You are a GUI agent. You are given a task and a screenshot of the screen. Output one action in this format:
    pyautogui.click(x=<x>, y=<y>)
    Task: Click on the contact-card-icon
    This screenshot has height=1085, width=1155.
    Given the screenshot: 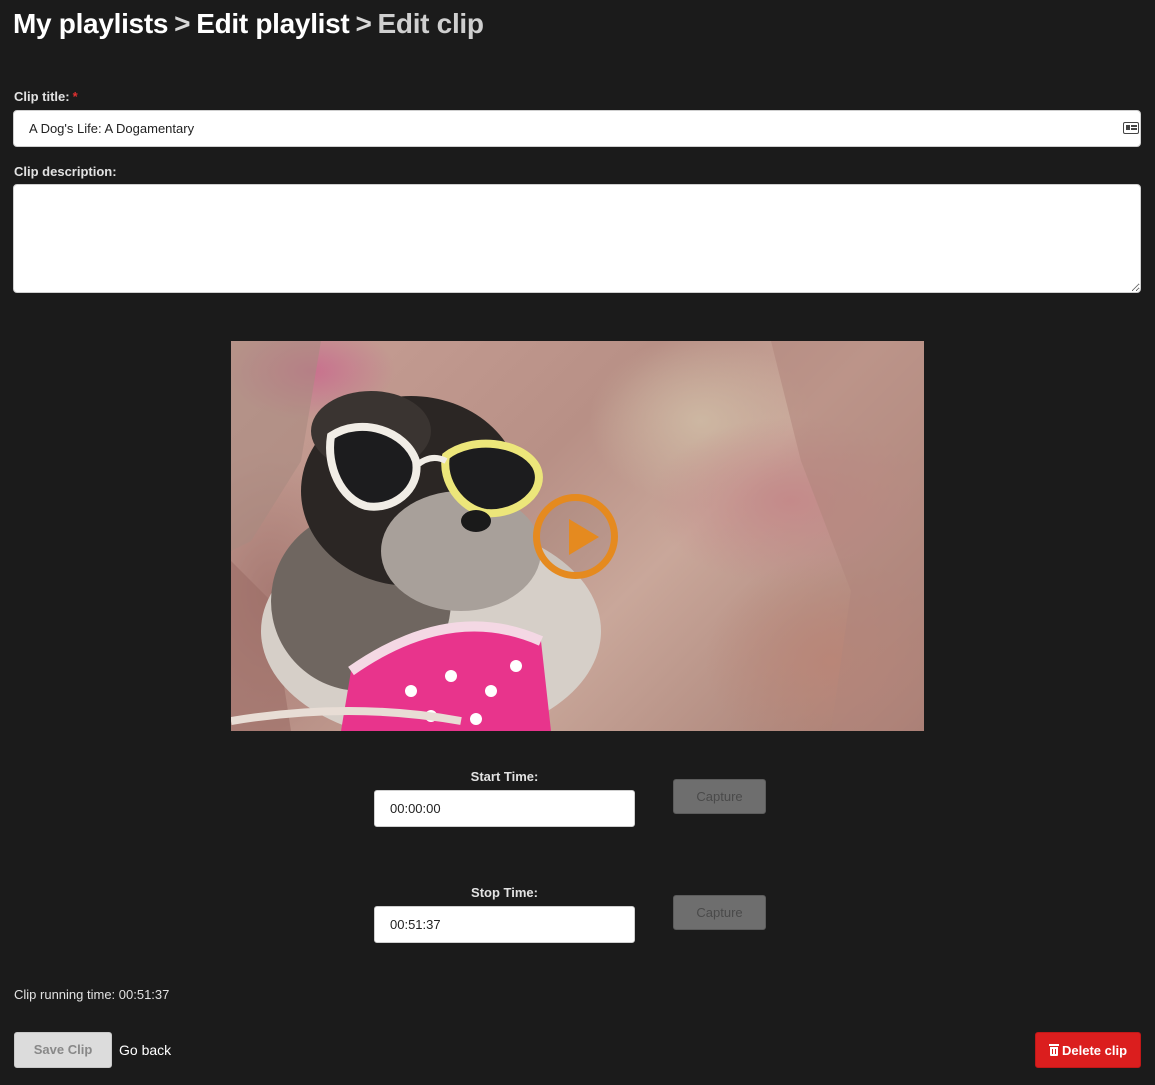 What is the action you would take?
    pyautogui.click(x=1131, y=128)
    